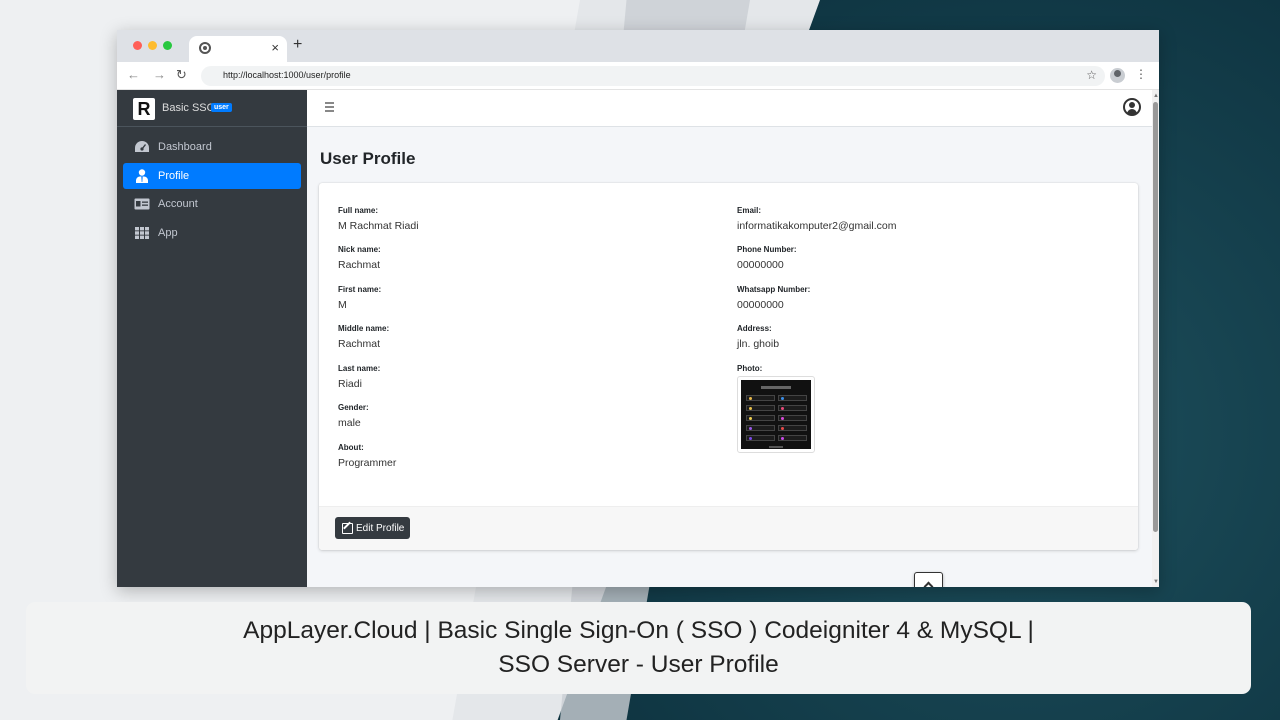  What do you see at coordinates (178, 204) in the screenshot?
I see `sidebar-item-label: Account` at bounding box center [178, 204].